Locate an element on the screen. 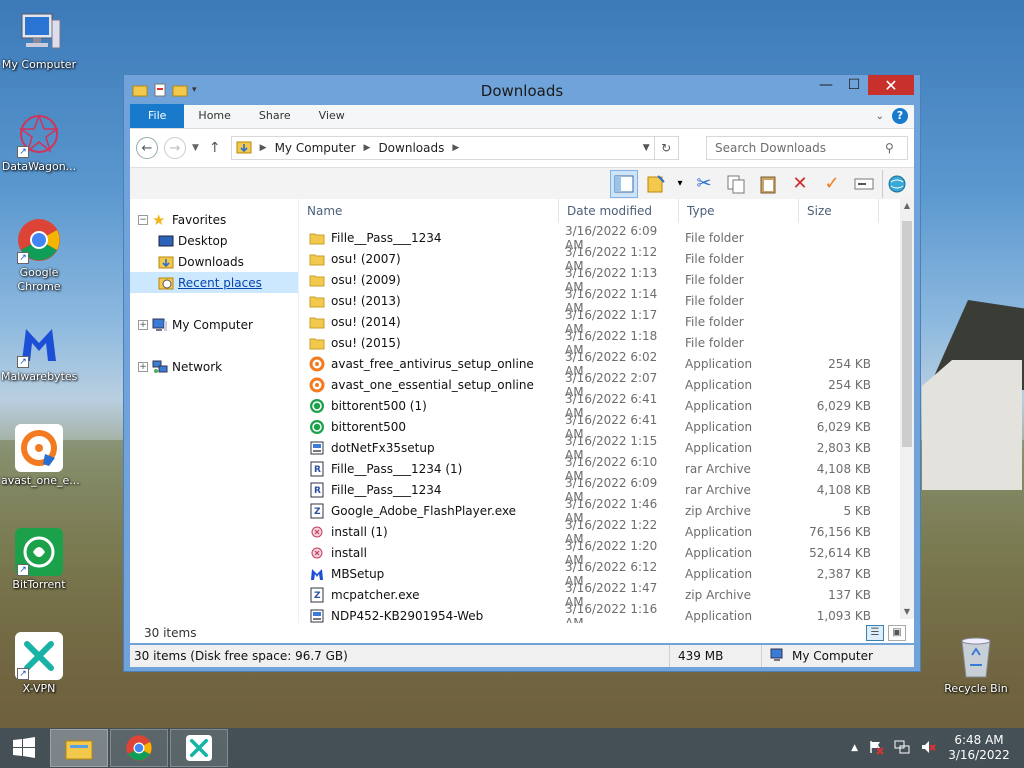 This screenshot has width=1024, height=768. volume-muted-icon is located at coordinates (928, 748).